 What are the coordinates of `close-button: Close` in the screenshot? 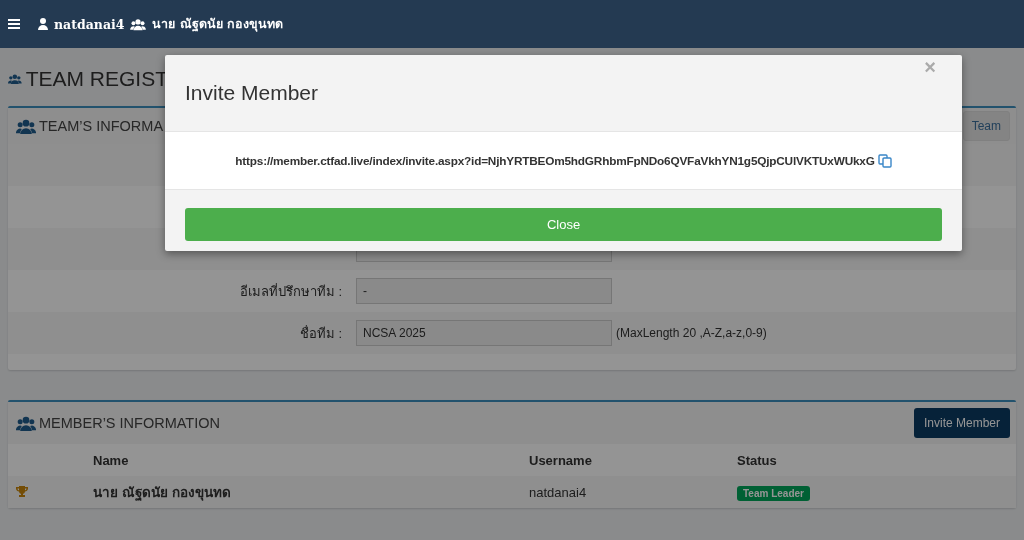 It's located at (563, 224).